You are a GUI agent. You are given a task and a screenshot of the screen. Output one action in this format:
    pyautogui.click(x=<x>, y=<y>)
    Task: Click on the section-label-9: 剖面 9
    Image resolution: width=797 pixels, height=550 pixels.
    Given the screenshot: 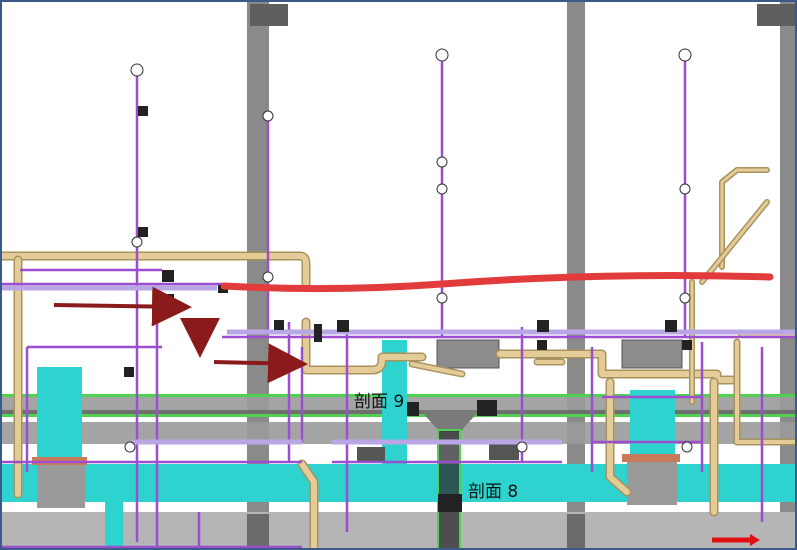 What is the action you would take?
    pyautogui.click(x=379, y=402)
    